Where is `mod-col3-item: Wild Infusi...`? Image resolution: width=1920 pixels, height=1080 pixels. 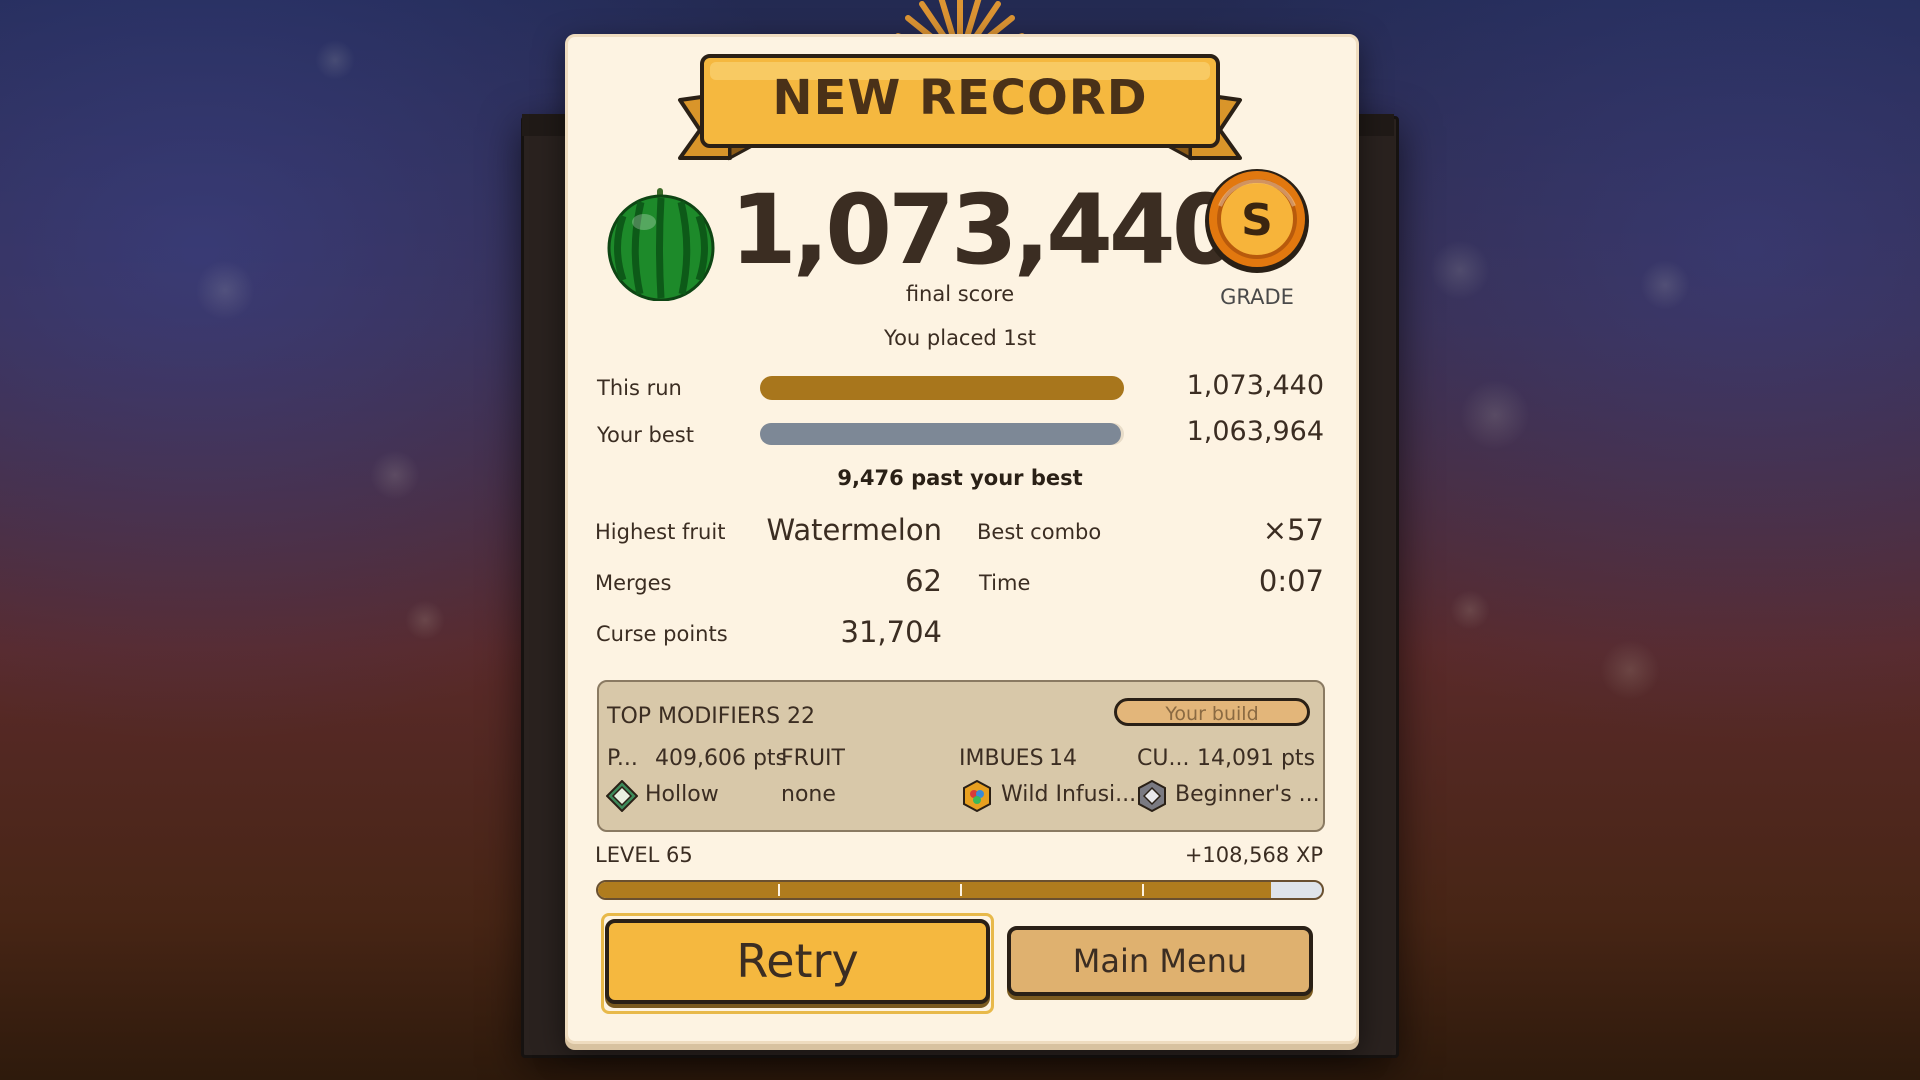 mod-col3-item: Wild Infusi... is located at coordinates (1068, 794).